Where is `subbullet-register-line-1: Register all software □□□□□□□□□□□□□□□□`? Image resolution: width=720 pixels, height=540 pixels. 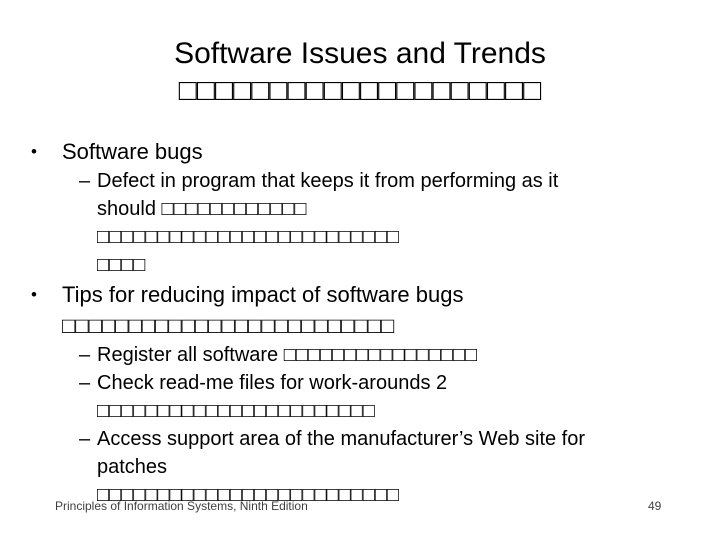
subbullet-register-line-1: Register all software □□□□□□□□□□□□□□□□ is located at coordinates (287, 355).